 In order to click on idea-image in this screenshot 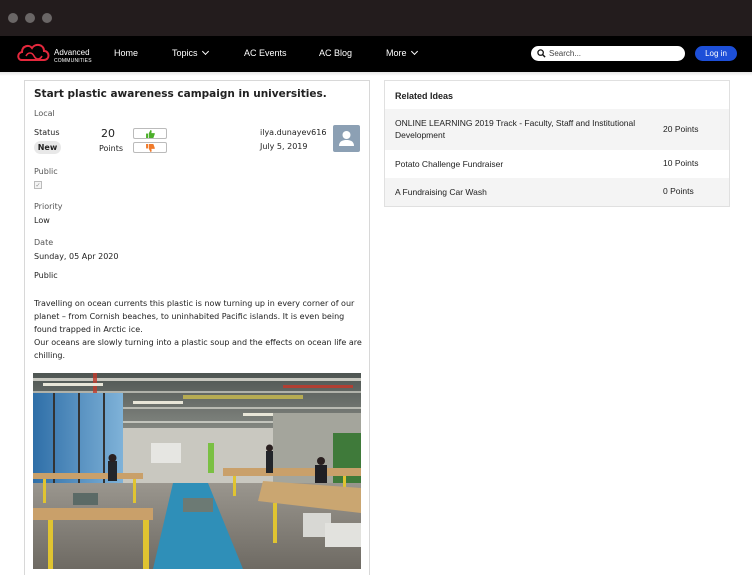, I will do `click(197, 471)`.